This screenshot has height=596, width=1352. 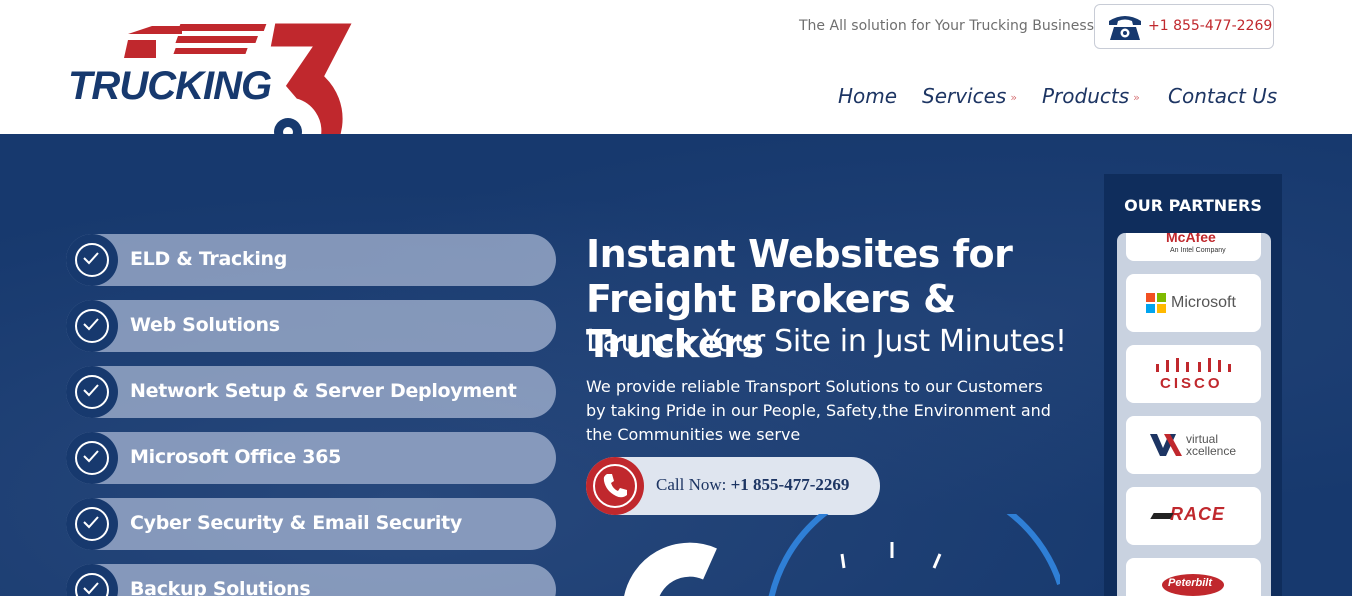 I want to click on speedometer-graphic, so click(x=842, y=555).